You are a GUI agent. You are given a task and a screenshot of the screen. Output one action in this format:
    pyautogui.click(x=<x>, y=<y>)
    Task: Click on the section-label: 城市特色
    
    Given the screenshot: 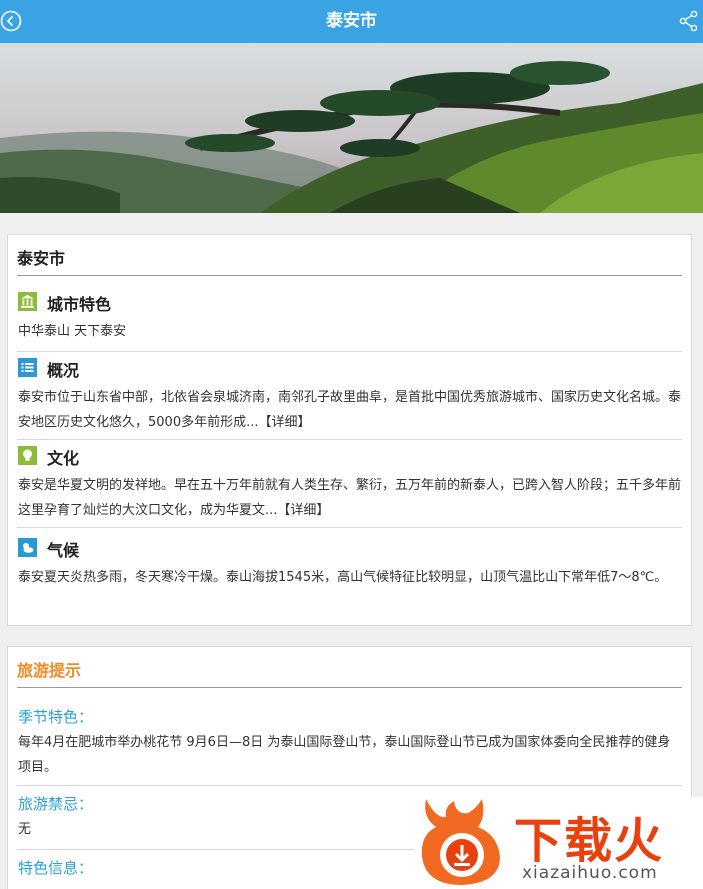 What is the action you would take?
    pyautogui.click(x=79, y=304)
    